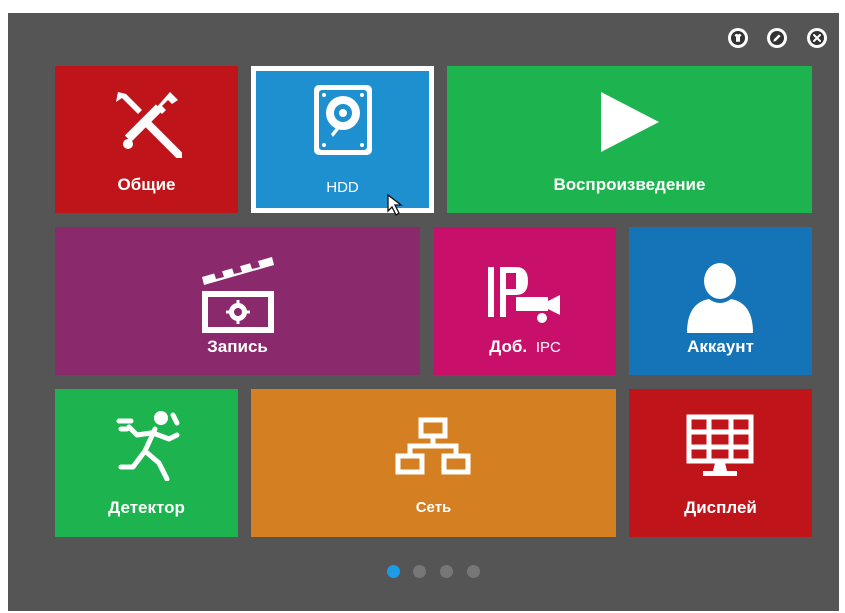 Image resolution: width=845 pixels, height=613 pixels. What do you see at coordinates (720, 298) in the screenshot?
I see `user-icon` at bounding box center [720, 298].